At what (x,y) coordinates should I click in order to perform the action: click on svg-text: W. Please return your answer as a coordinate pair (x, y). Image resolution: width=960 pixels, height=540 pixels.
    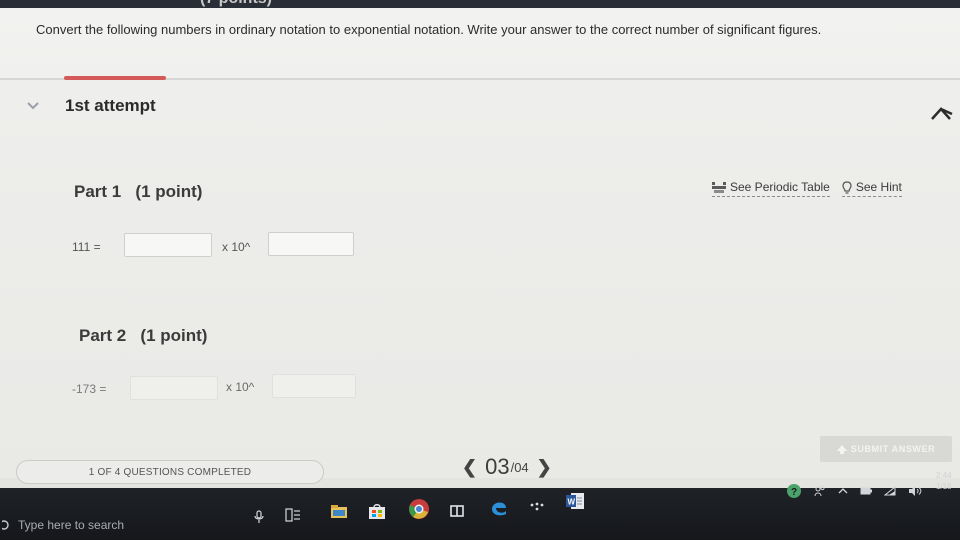
    Looking at the image, I should click on (572, 502).